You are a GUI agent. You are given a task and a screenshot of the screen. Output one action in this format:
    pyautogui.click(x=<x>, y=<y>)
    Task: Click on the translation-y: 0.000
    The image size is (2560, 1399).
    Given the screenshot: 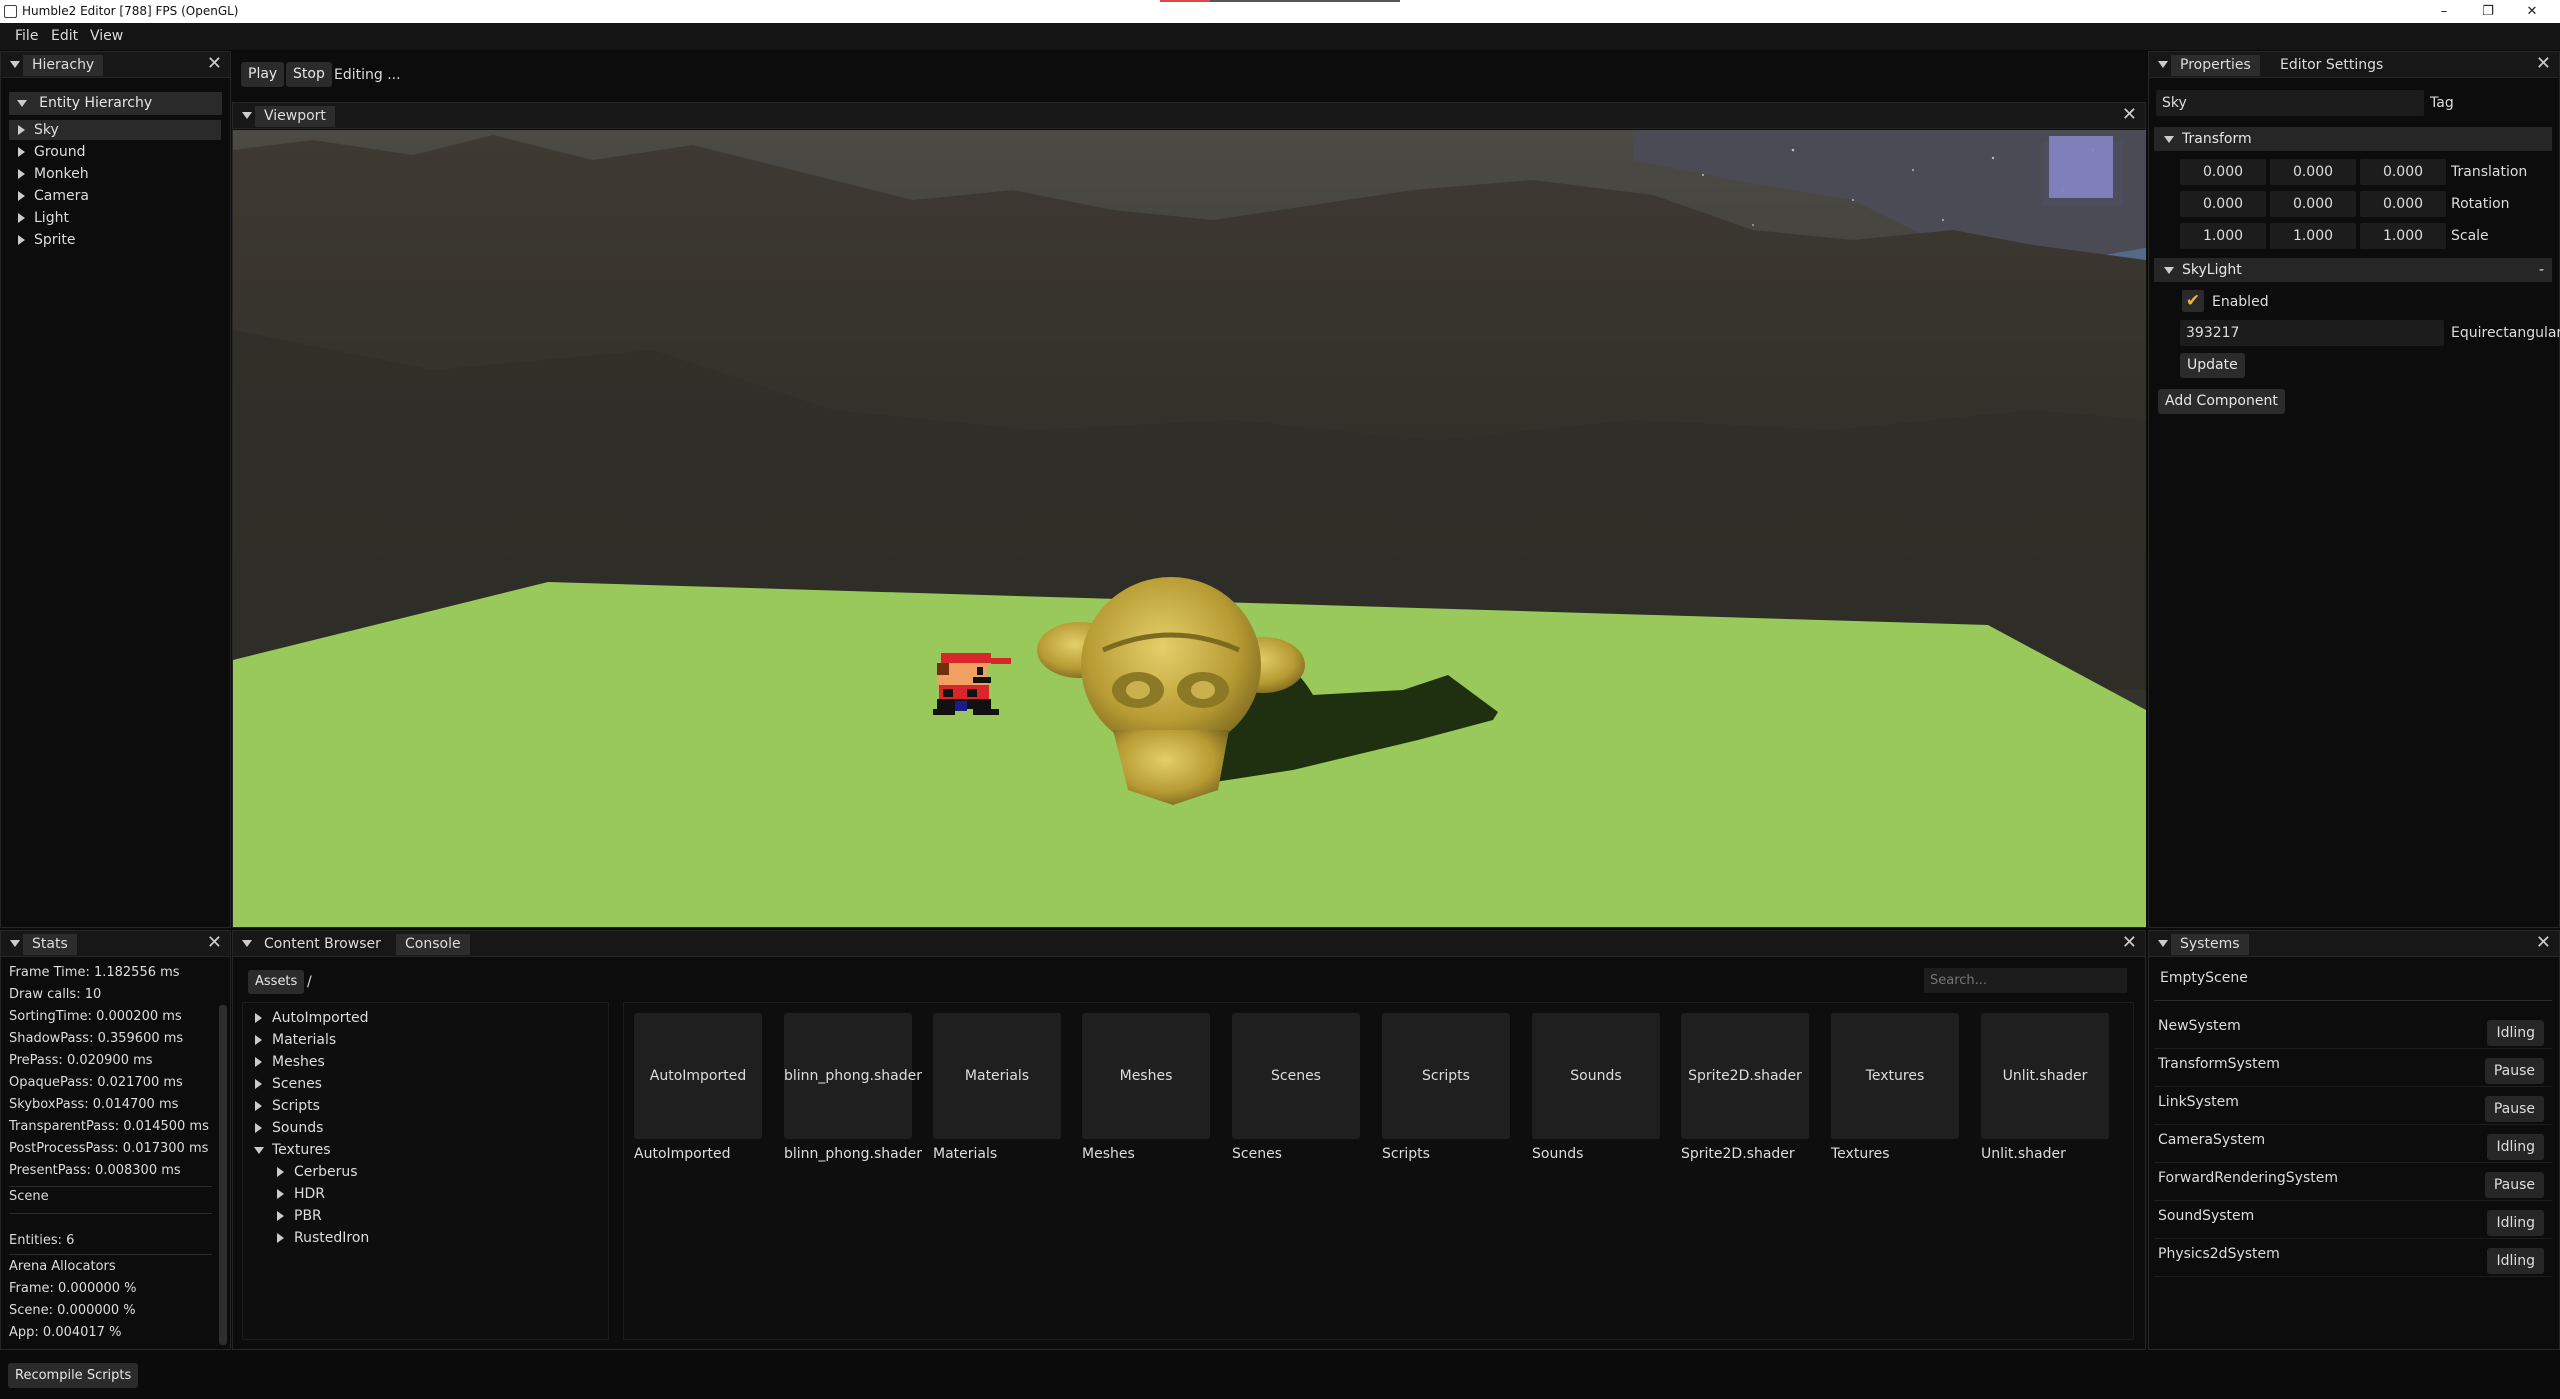 What is the action you would take?
    pyautogui.click(x=2313, y=172)
    